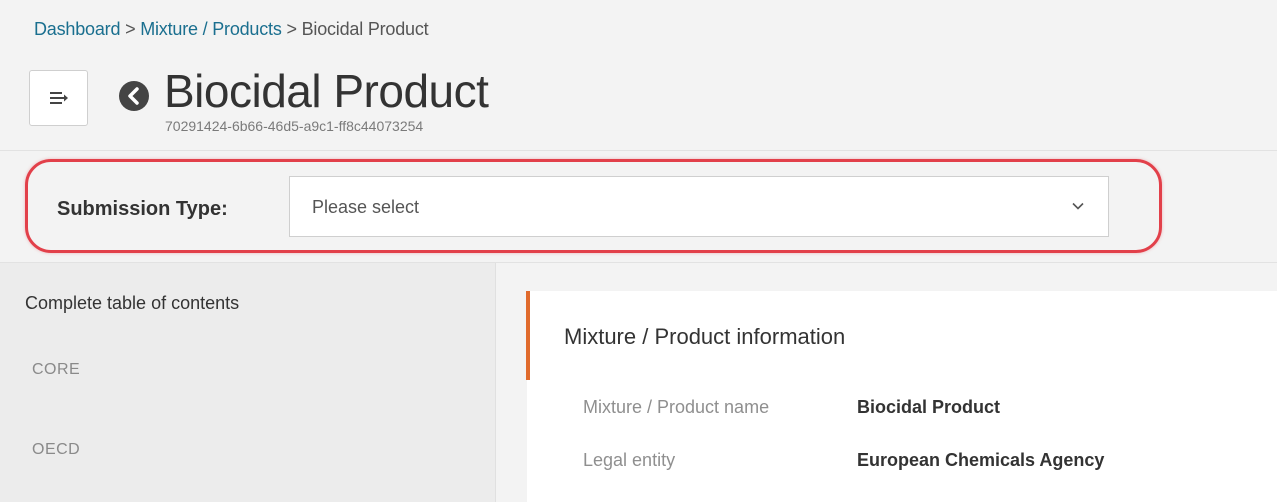 Image resolution: width=1277 pixels, height=502 pixels. I want to click on field-value-product-name: Biocidal Product, so click(929, 407).